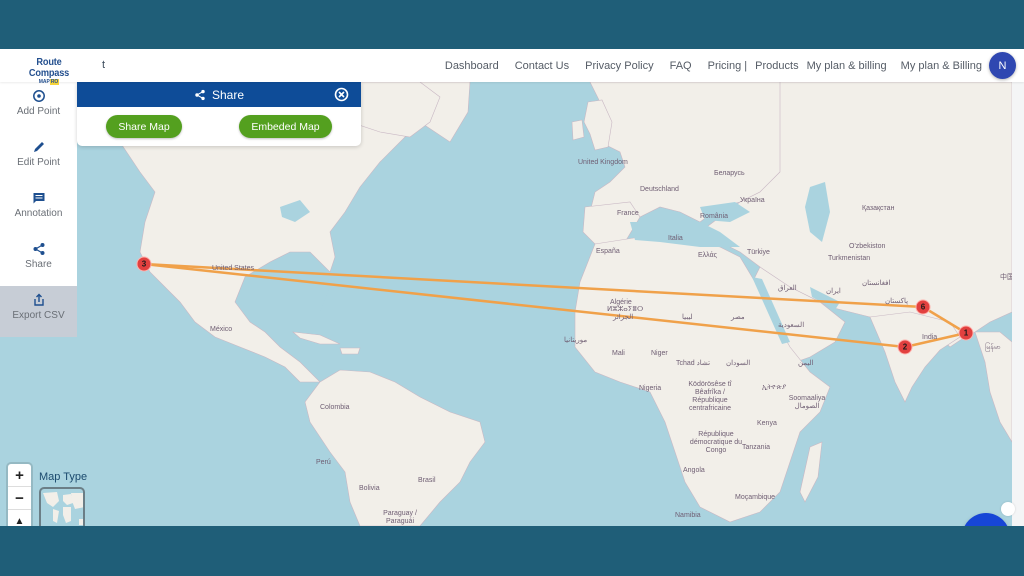 This screenshot has height=576, width=1024. What do you see at coordinates (787, 288) in the screenshot?
I see `label-iraq: العراق` at bounding box center [787, 288].